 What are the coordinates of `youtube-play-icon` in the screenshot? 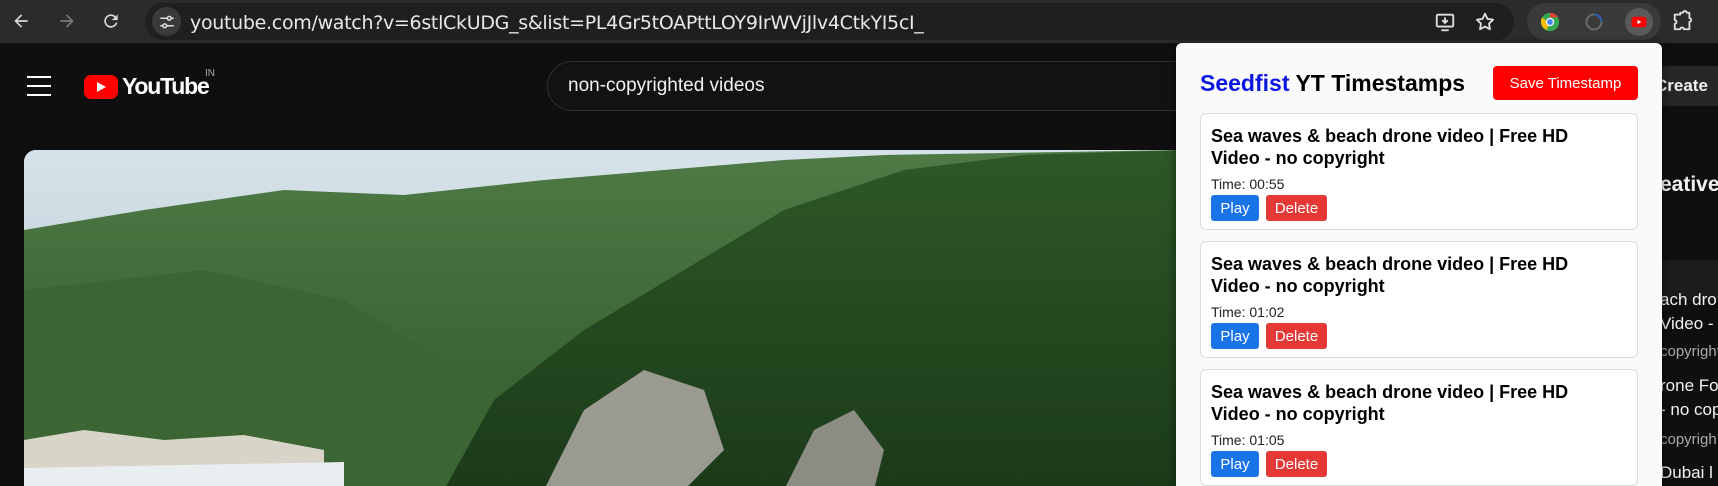 It's located at (101, 86).